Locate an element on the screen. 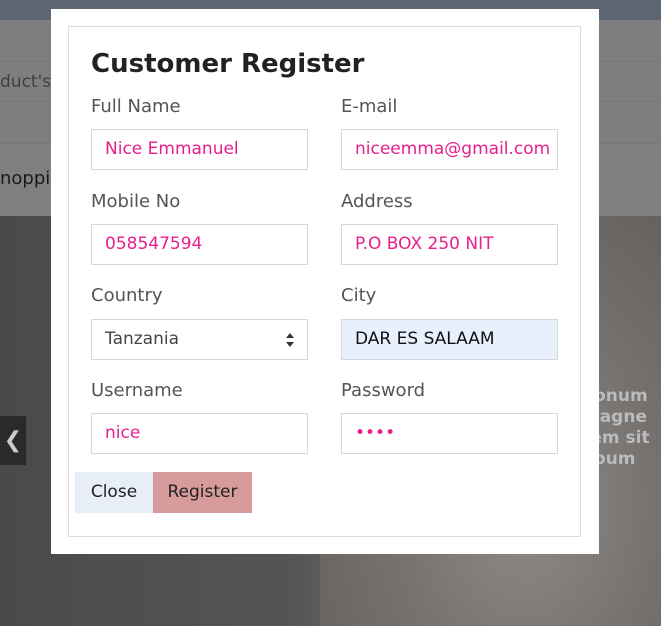 Image resolution: width=661 pixels, height=626 pixels. full-name-label: Full Name is located at coordinates (136, 106).